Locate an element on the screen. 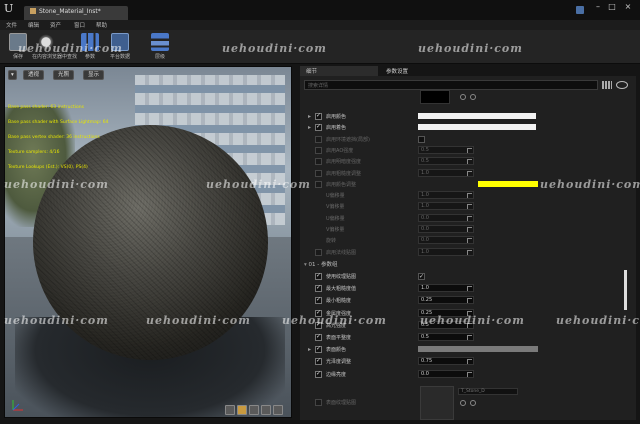 This screenshot has height=424, width=640. property-label: 光泽度调整 is located at coordinates (339, 362).